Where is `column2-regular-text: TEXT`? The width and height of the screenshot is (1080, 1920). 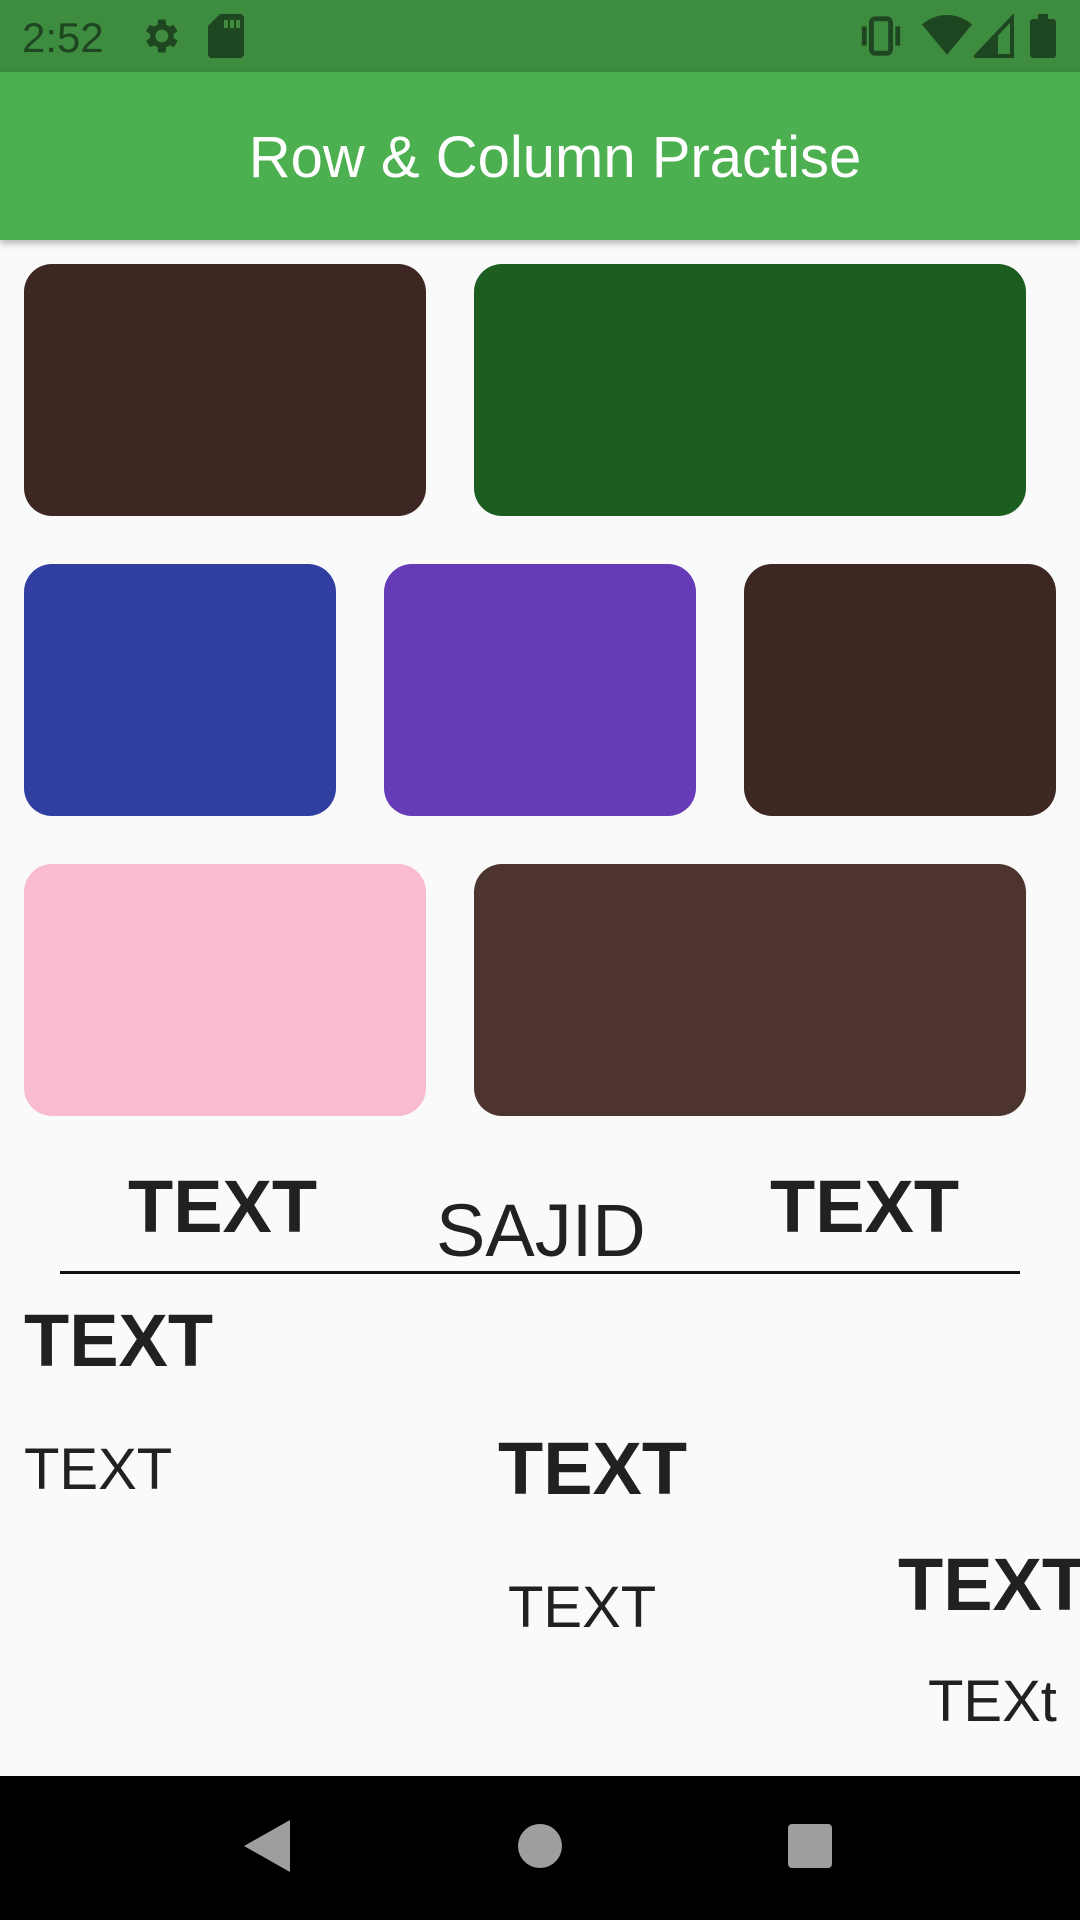 column2-regular-text: TEXT is located at coordinates (582, 1607).